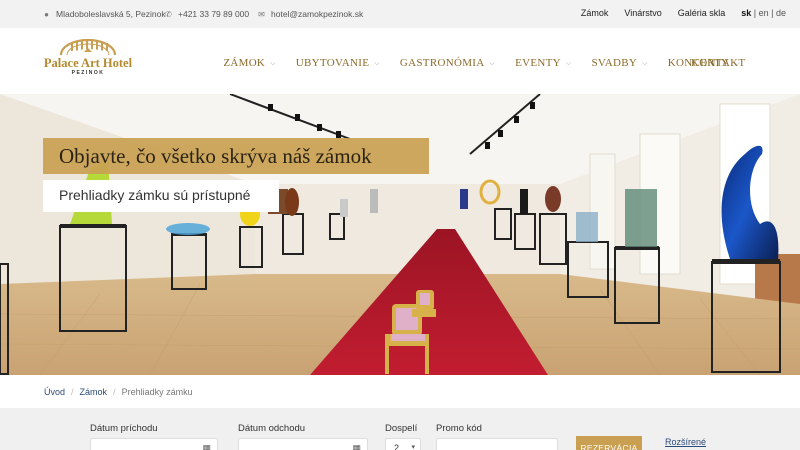 The height and width of the screenshot is (450, 800). I want to click on phone-text: +421 33 79 89 000, so click(213, 14).